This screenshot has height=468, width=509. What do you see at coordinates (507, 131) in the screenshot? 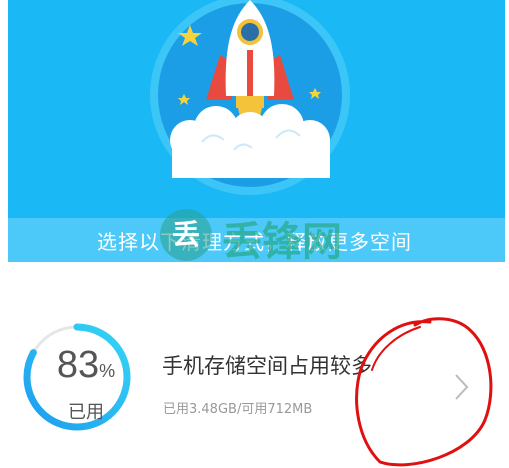
I see `right-edge` at bounding box center [507, 131].